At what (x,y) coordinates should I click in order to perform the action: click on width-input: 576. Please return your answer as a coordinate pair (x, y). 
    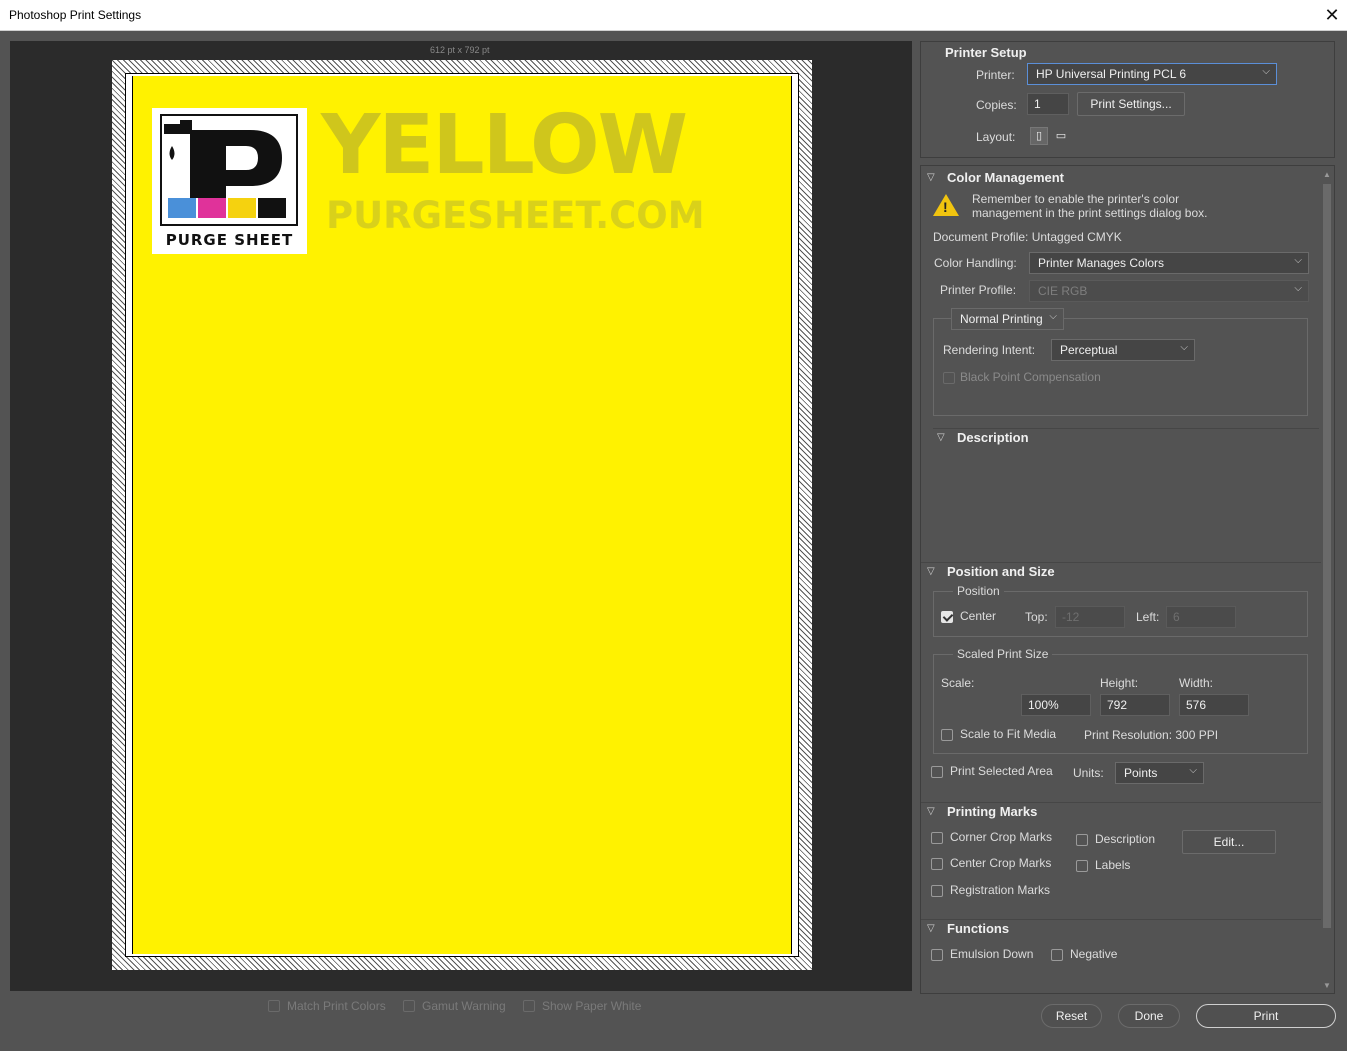
    Looking at the image, I should click on (1214, 705).